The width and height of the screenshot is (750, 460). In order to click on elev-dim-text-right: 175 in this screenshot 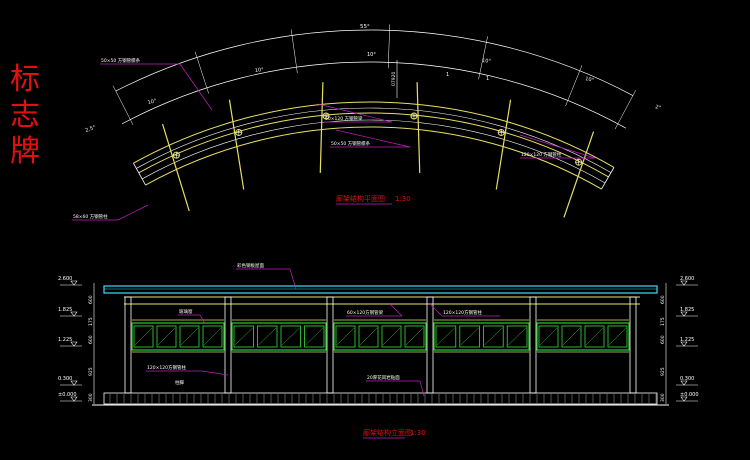, I will do `click(663, 321)`.